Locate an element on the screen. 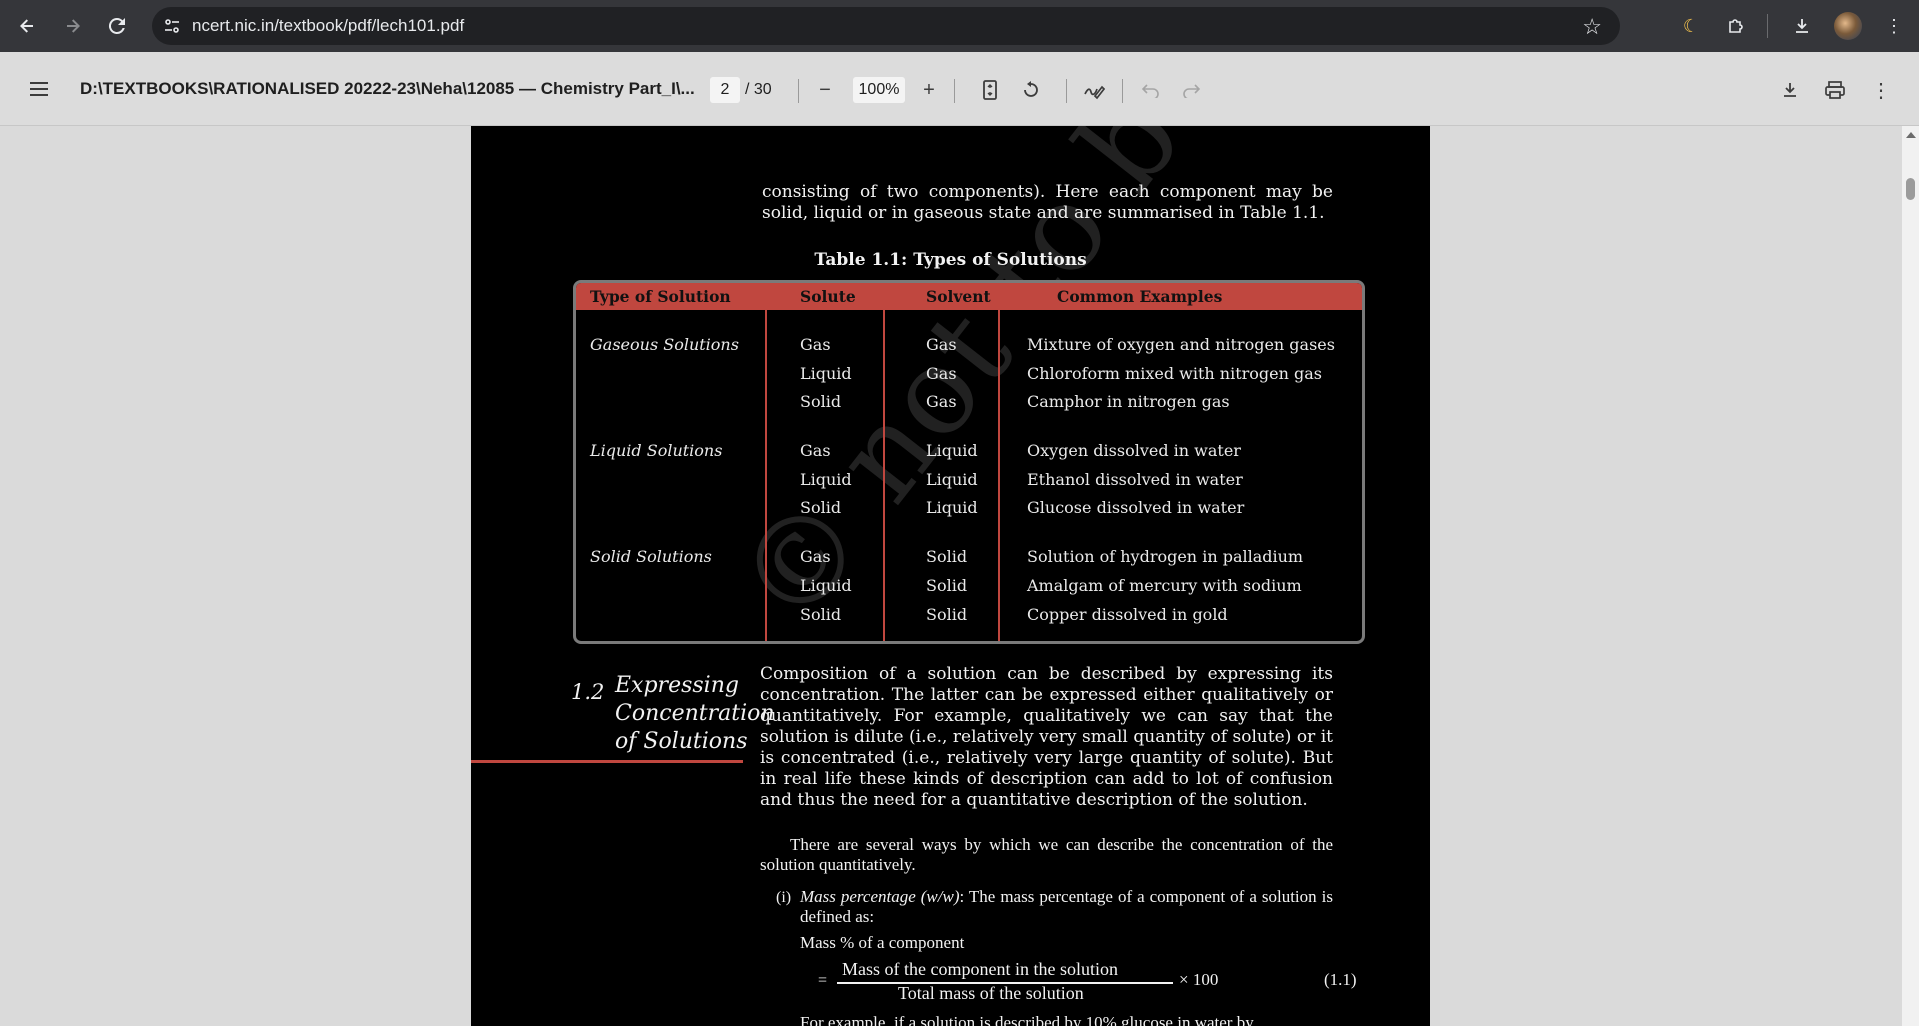 This screenshot has width=1919, height=1026. table-cell-example: Copper dissolved in gold is located at coordinates (1127, 614).